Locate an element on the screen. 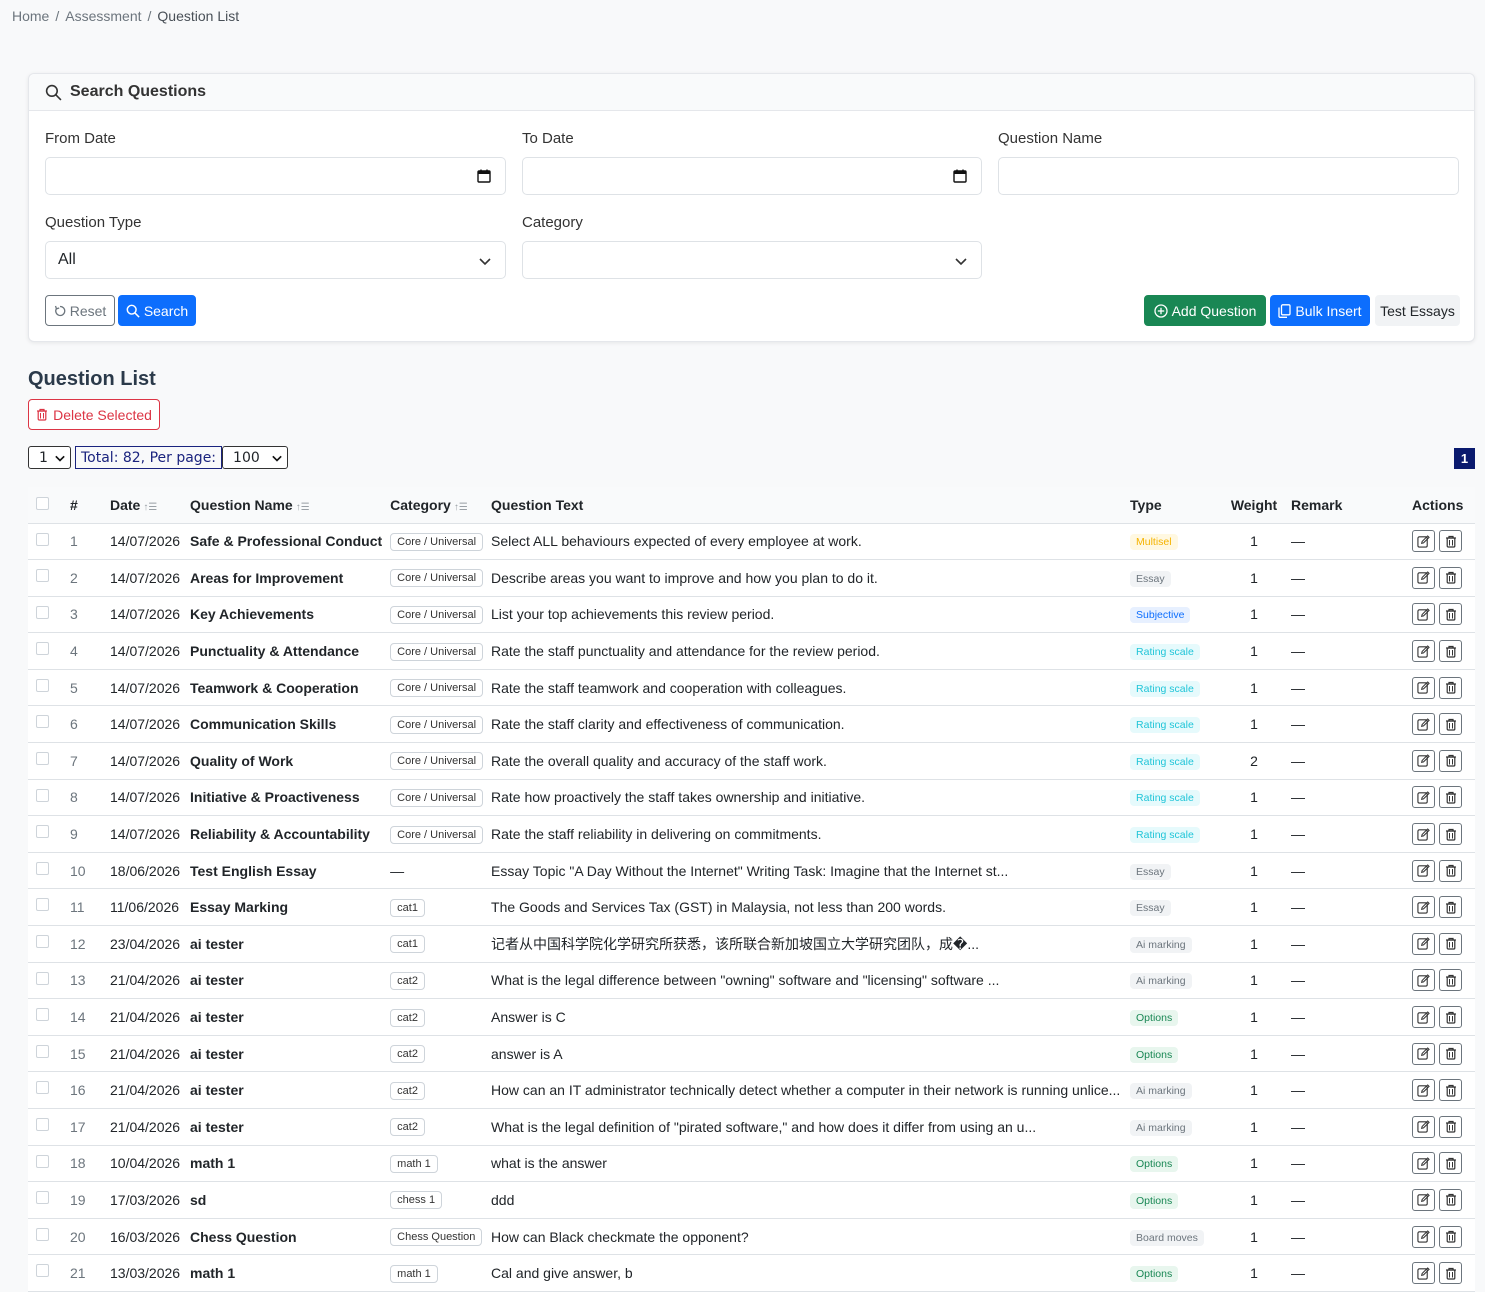  question-name-input is located at coordinates (1228, 176).